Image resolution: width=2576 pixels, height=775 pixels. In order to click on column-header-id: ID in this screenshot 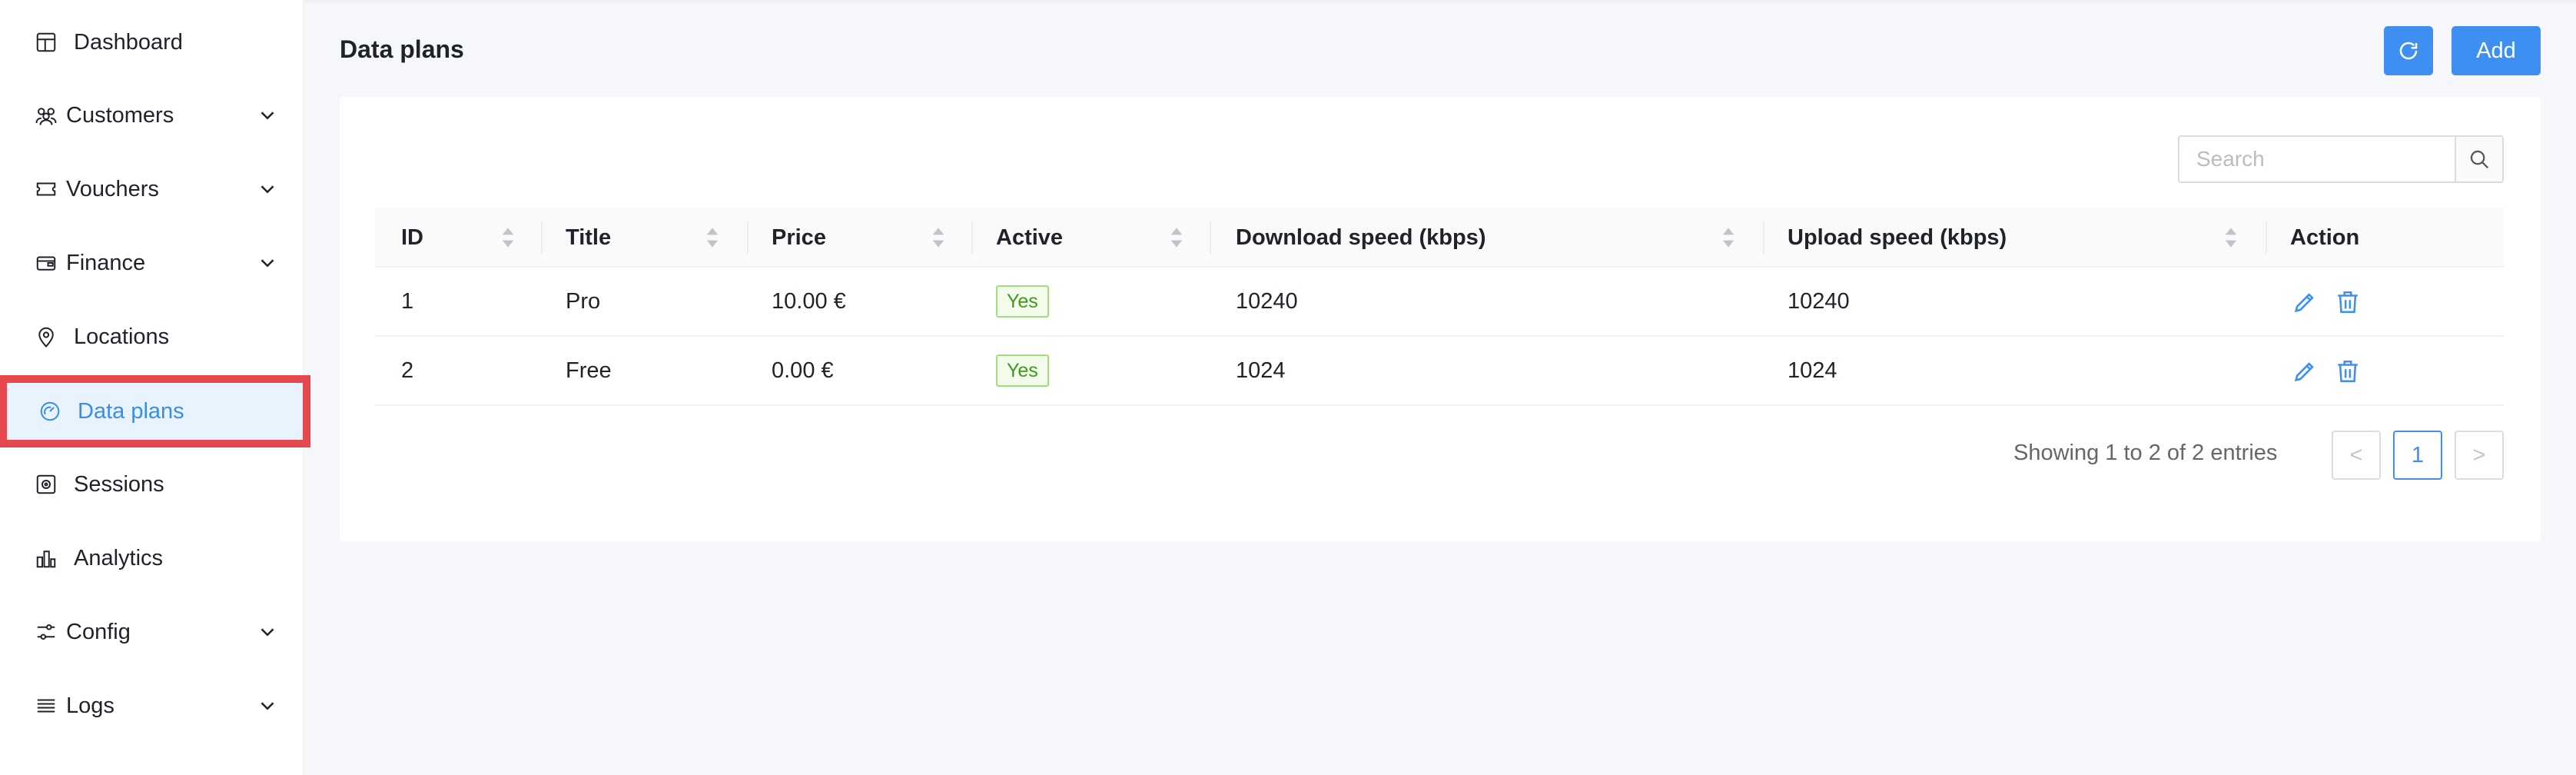, I will do `click(412, 238)`.